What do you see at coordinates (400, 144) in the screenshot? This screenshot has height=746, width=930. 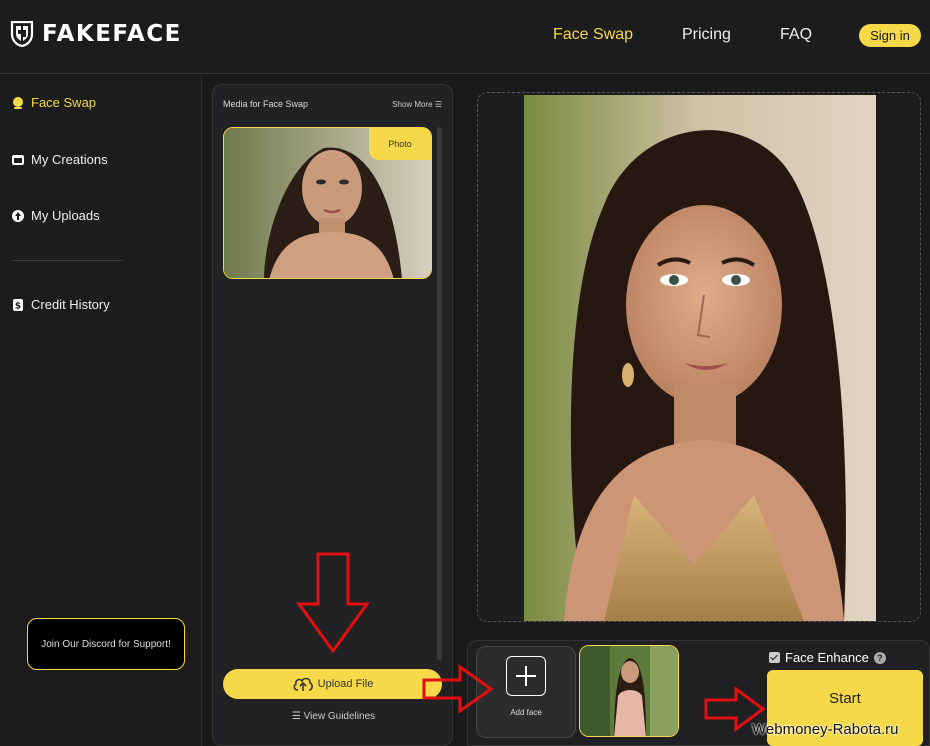 I see `photo-tag: Photo` at bounding box center [400, 144].